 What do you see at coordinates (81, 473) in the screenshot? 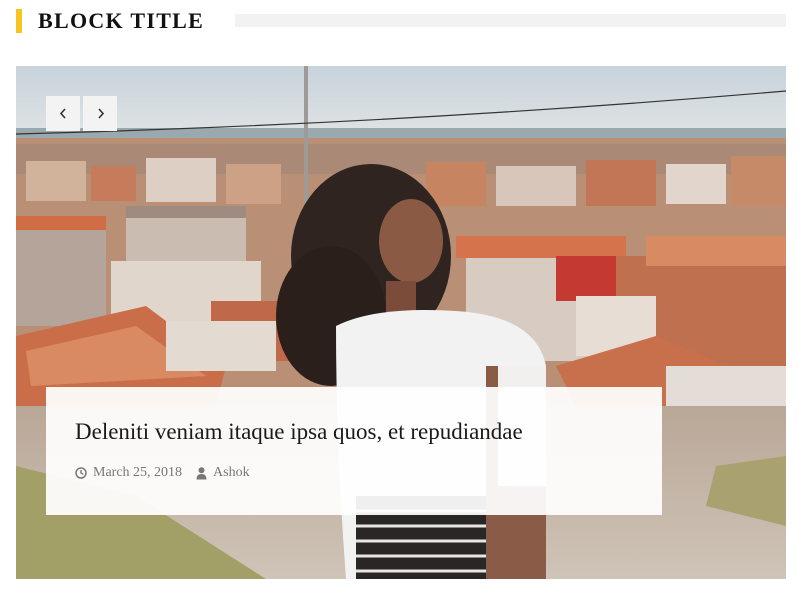
I see `clock-icon` at bounding box center [81, 473].